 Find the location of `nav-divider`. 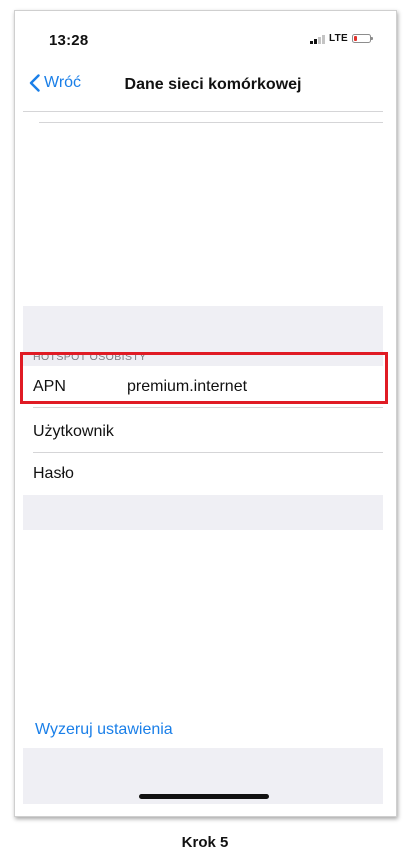

nav-divider is located at coordinates (203, 111).